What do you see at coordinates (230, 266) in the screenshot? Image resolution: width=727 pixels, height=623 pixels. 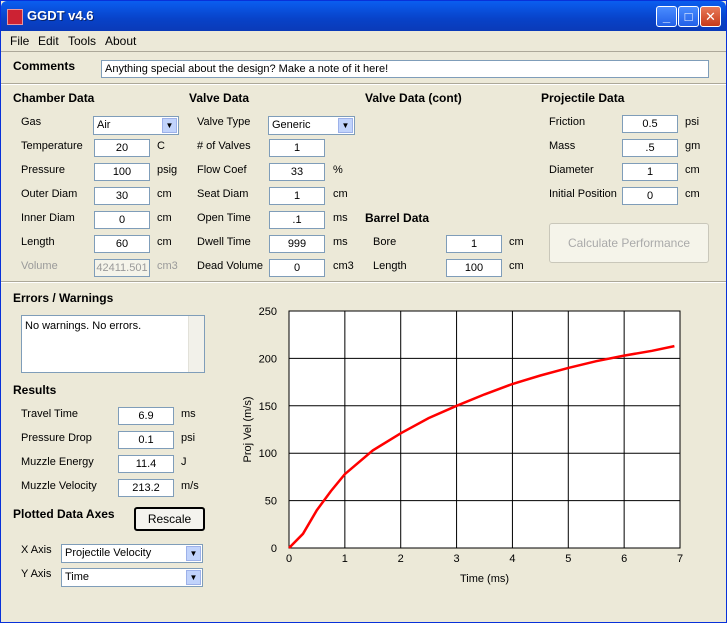 I see `dead-volume-label: Dead Volume` at bounding box center [230, 266].